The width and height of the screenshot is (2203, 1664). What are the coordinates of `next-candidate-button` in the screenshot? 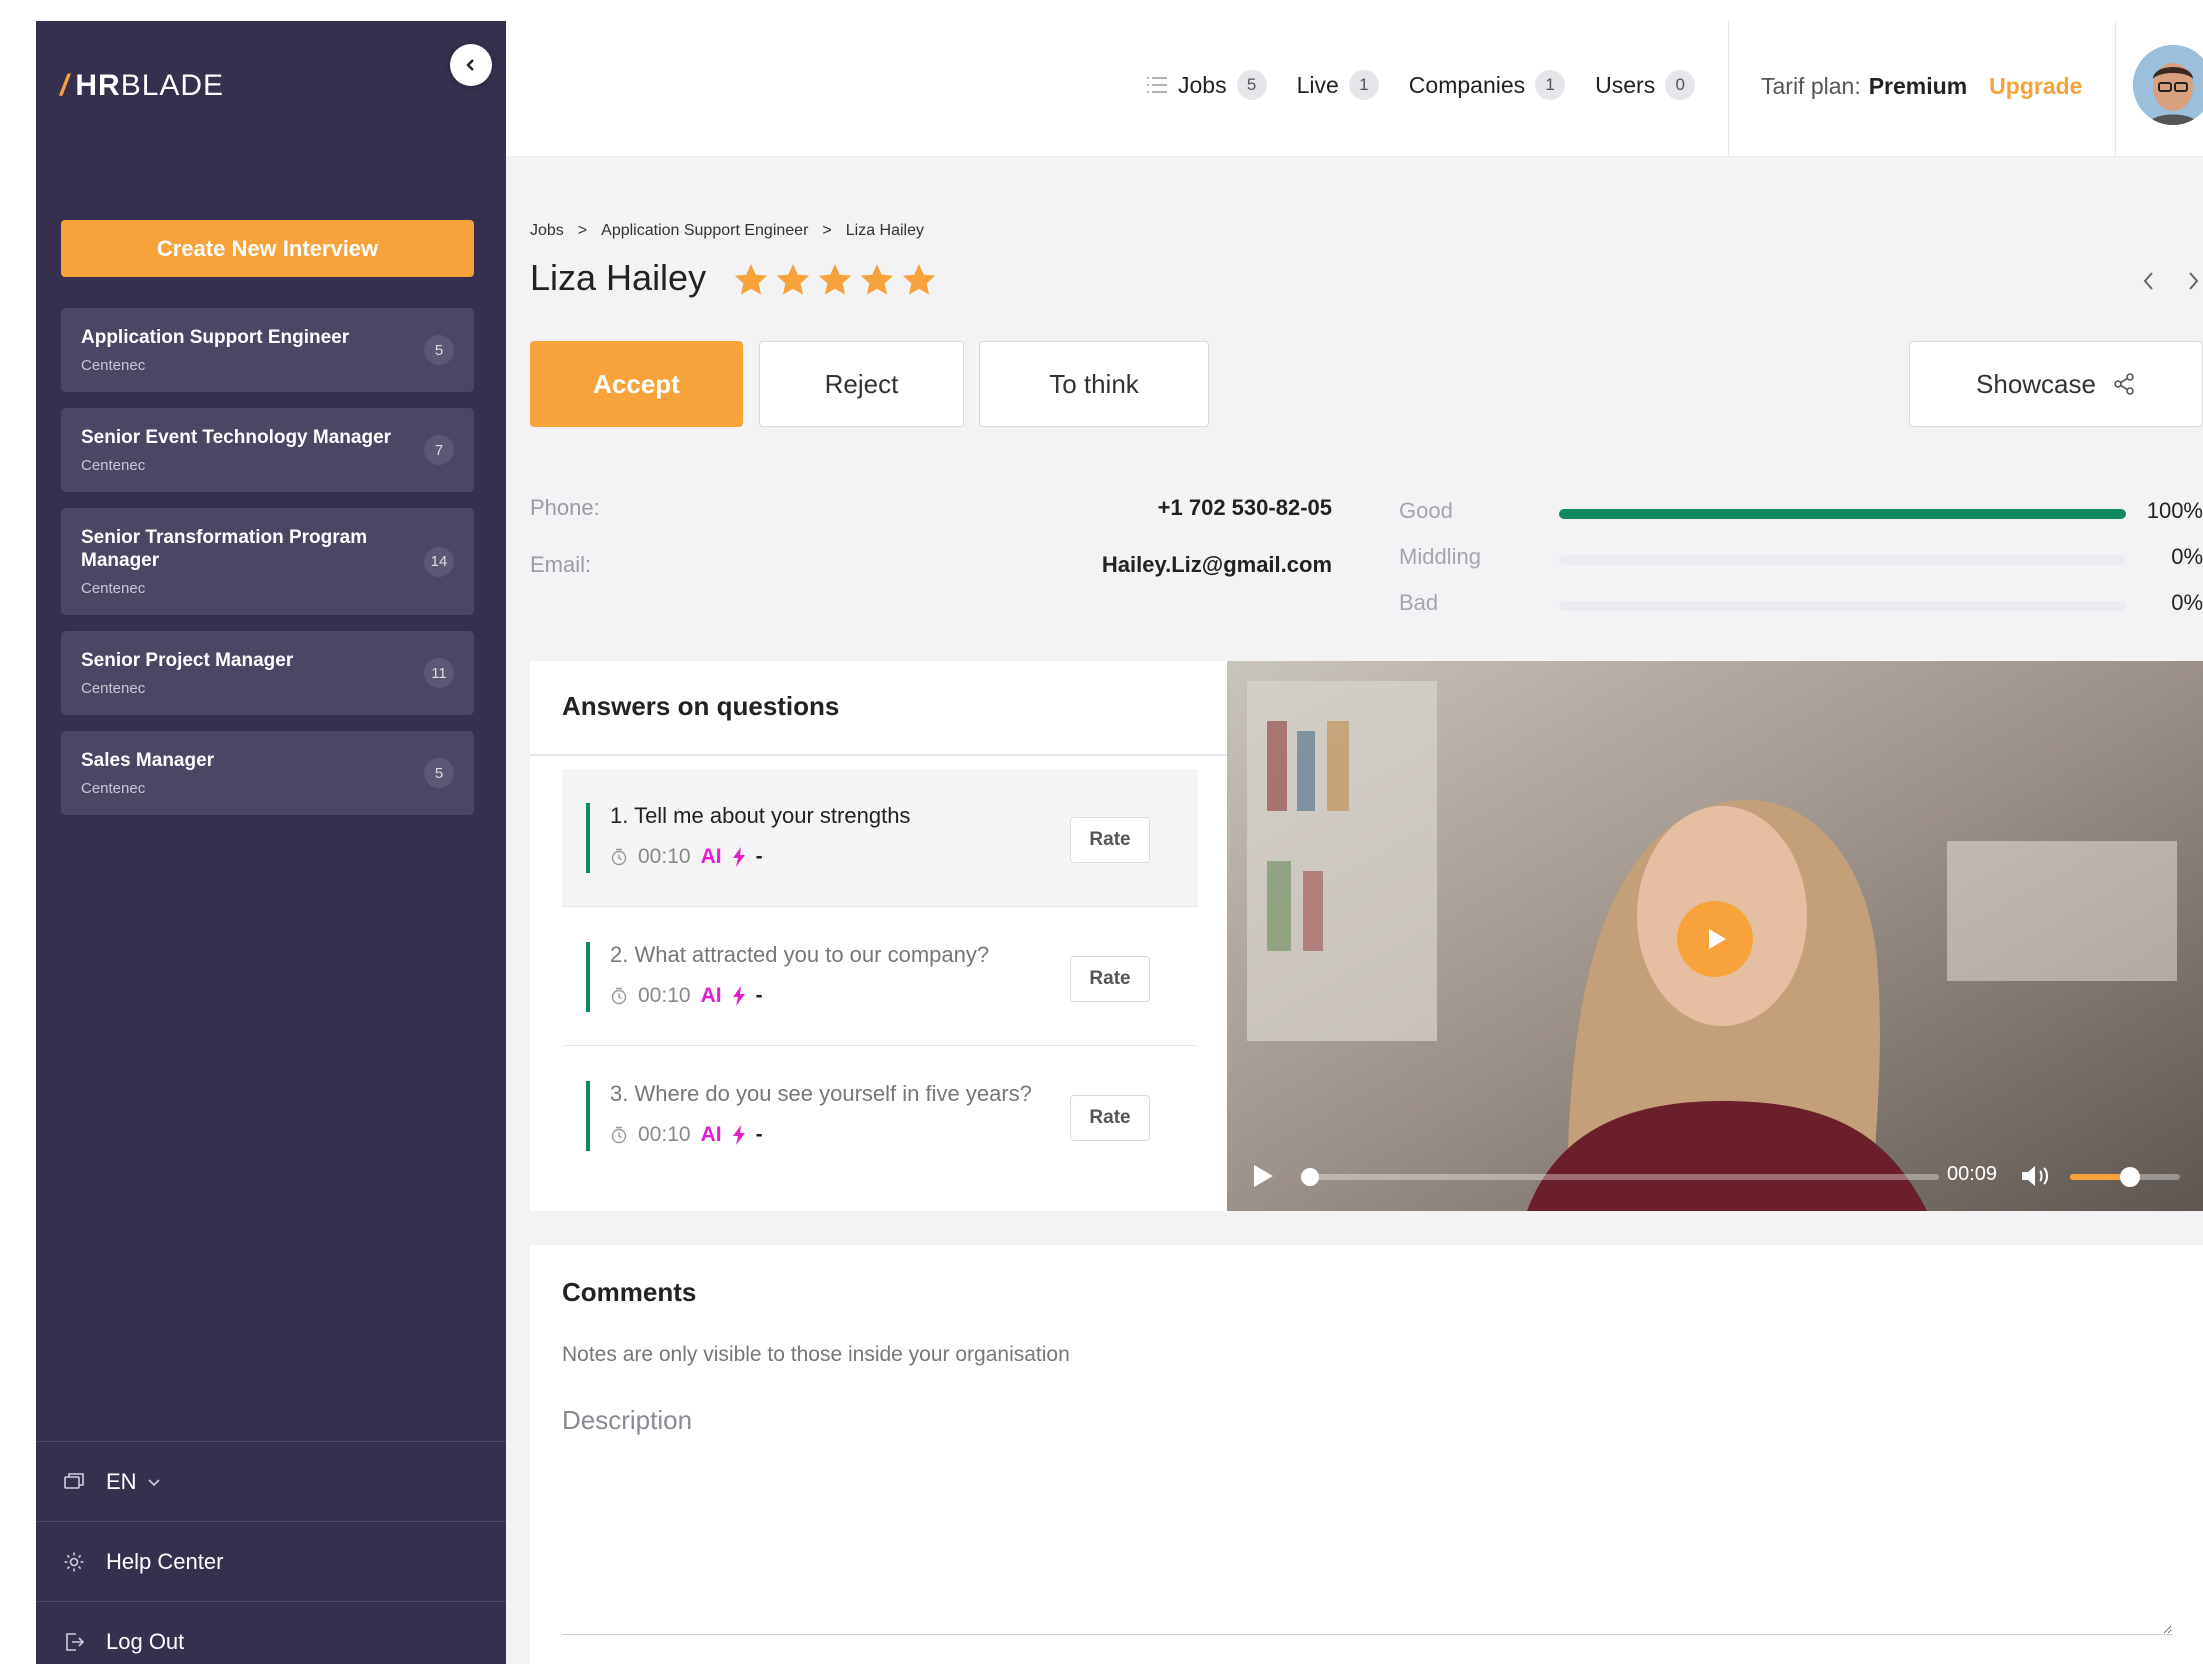 It's located at (2193, 283).